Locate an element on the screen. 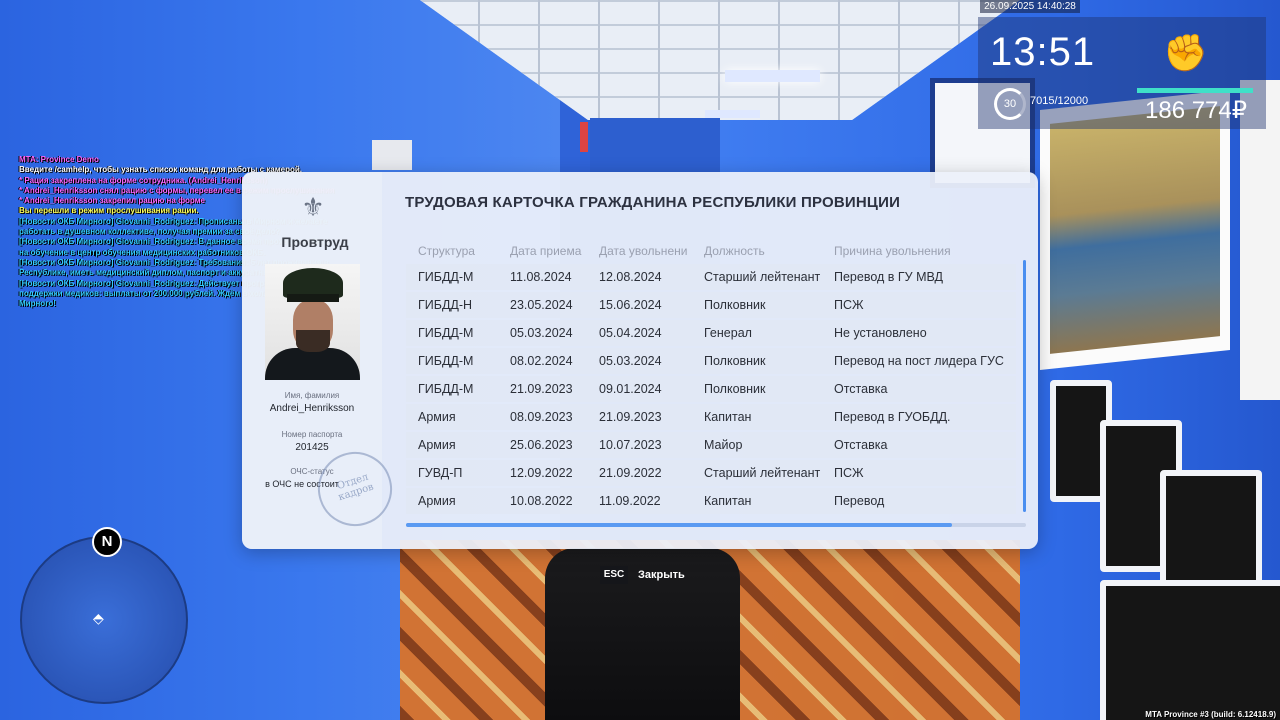 The height and width of the screenshot is (720, 1280). chat-line: MTA: Province Demo is located at coordinates (59, 159).